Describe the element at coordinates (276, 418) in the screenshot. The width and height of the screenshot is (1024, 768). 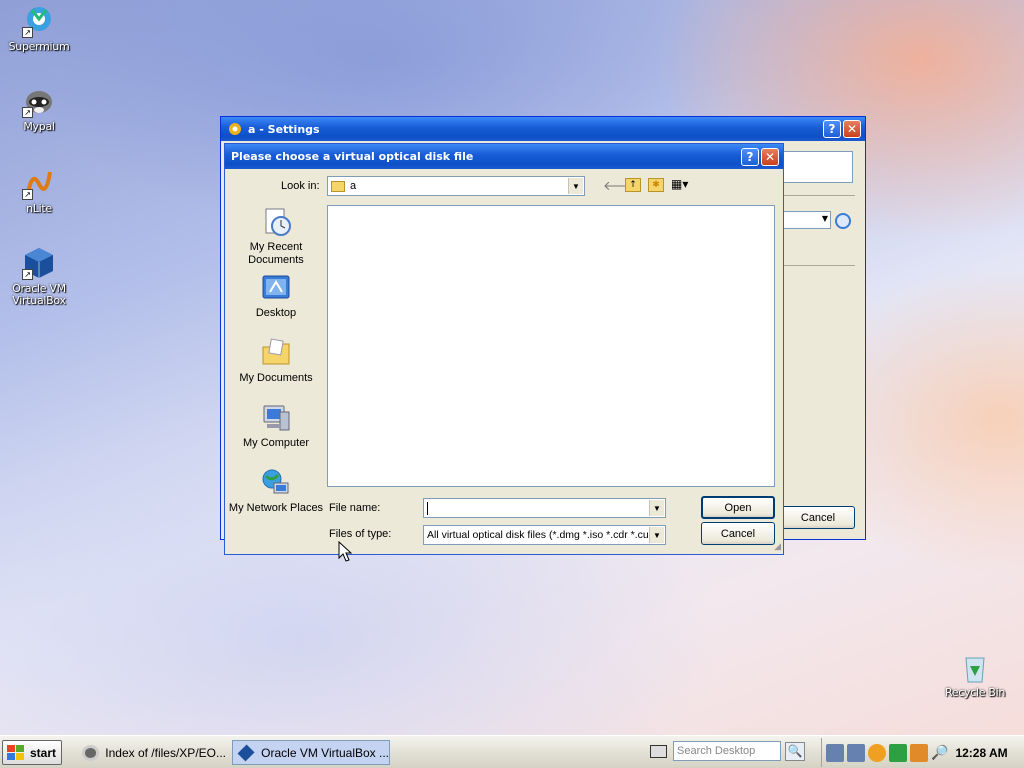
I see `my-computer-icon` at that location.